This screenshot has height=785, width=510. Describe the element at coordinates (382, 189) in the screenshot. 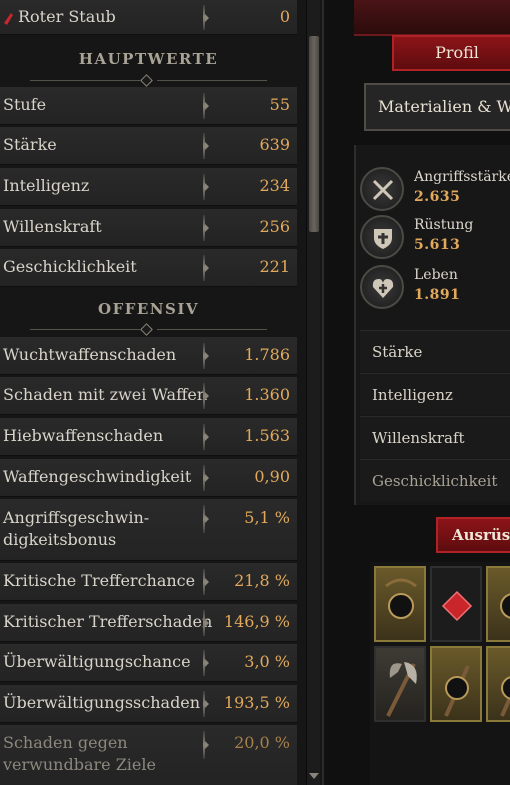

I see `crossed-swords-icon` at that location.